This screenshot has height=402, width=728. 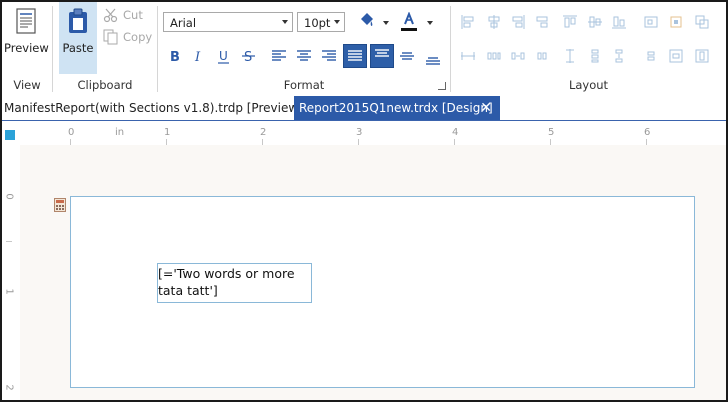 I want to click on cut-button: Cut, so click(x=128, y=15).